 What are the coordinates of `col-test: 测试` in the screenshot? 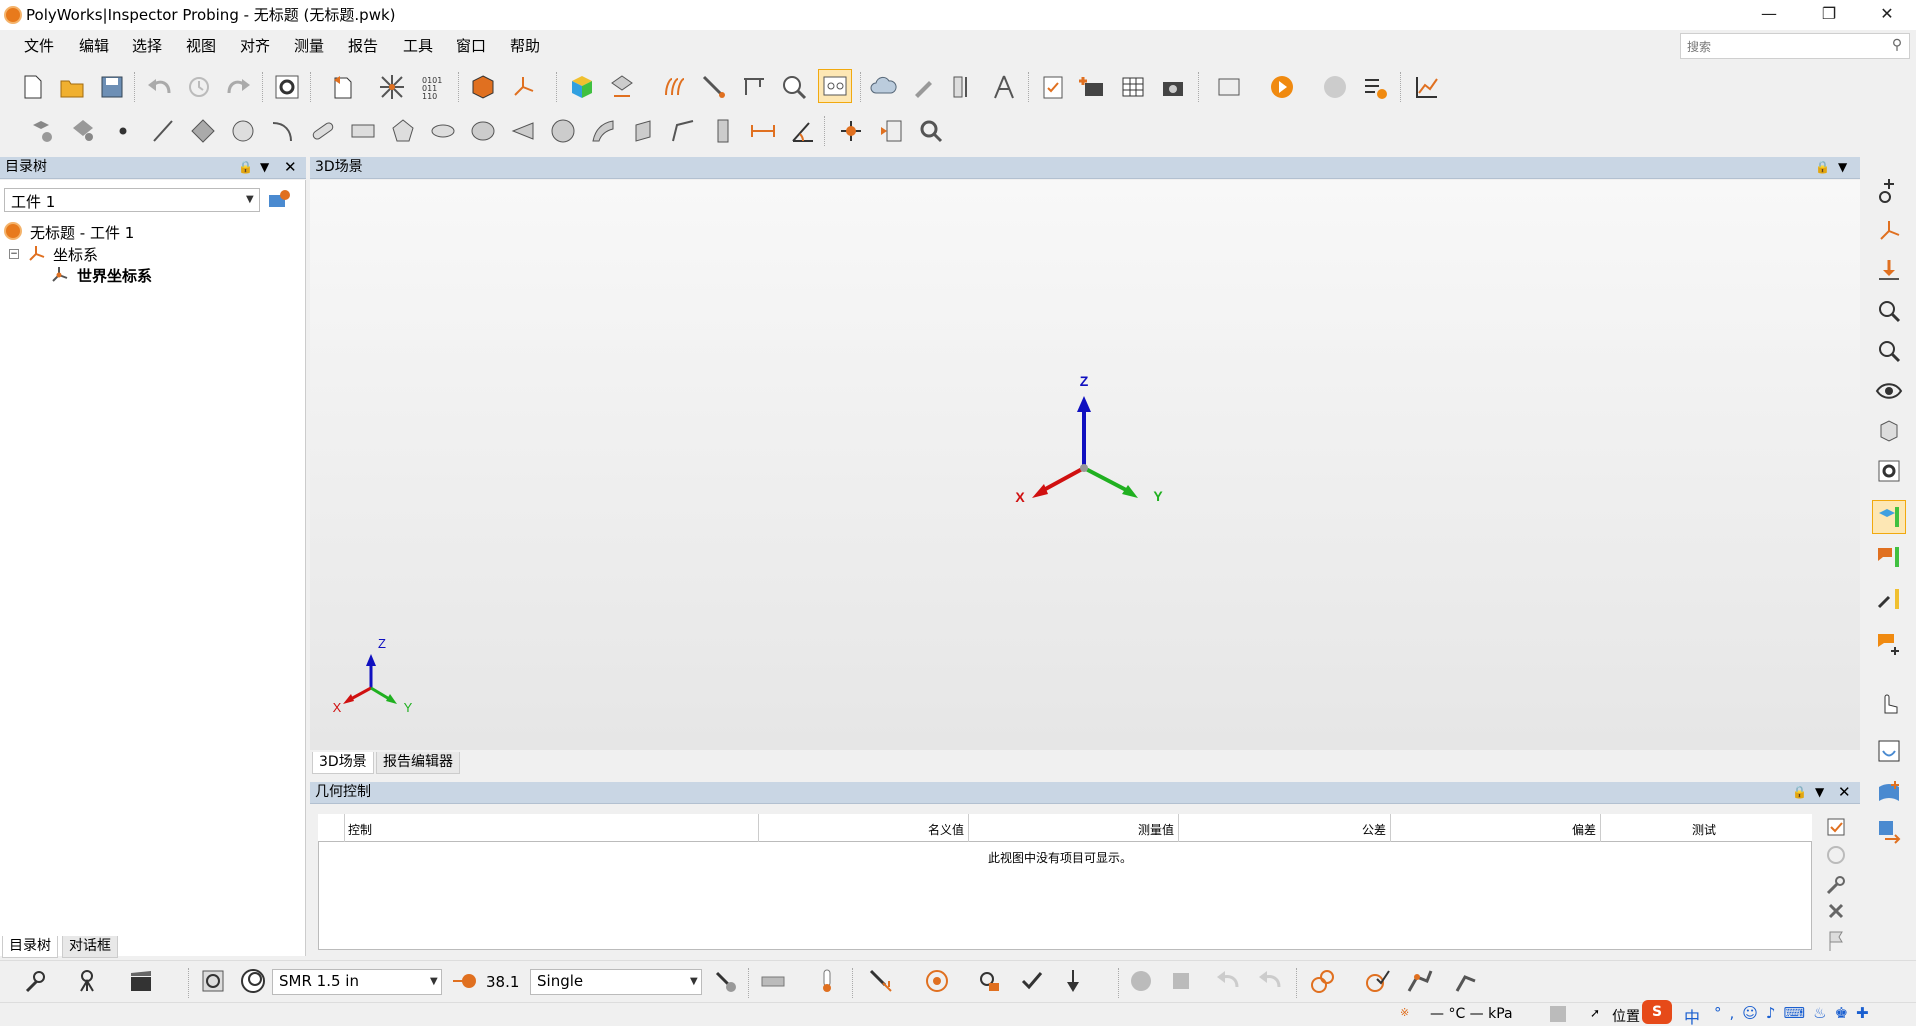 It's located at (1704, 829).